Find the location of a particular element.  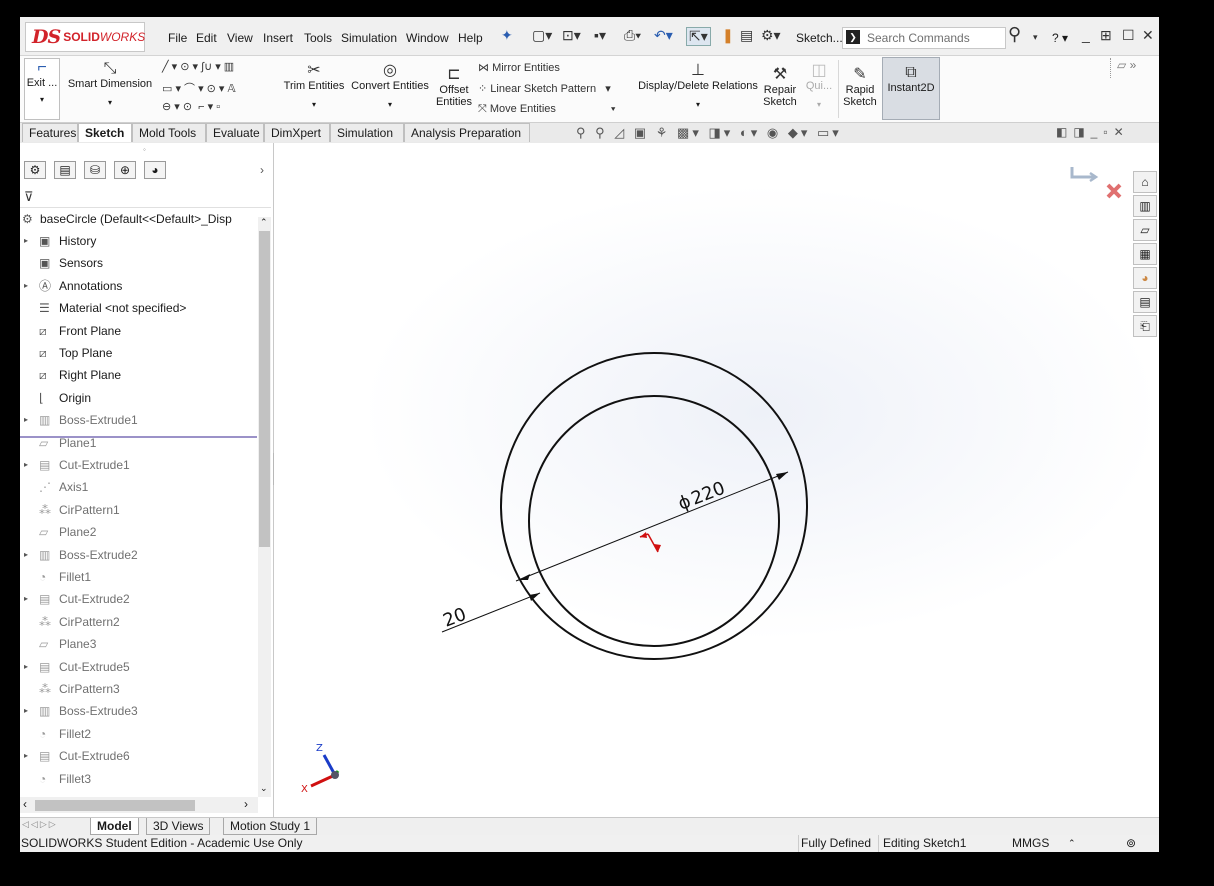

smart-dimension-button: ⤡ Smart Dimension ▾ is located at coordinates (110, 83).